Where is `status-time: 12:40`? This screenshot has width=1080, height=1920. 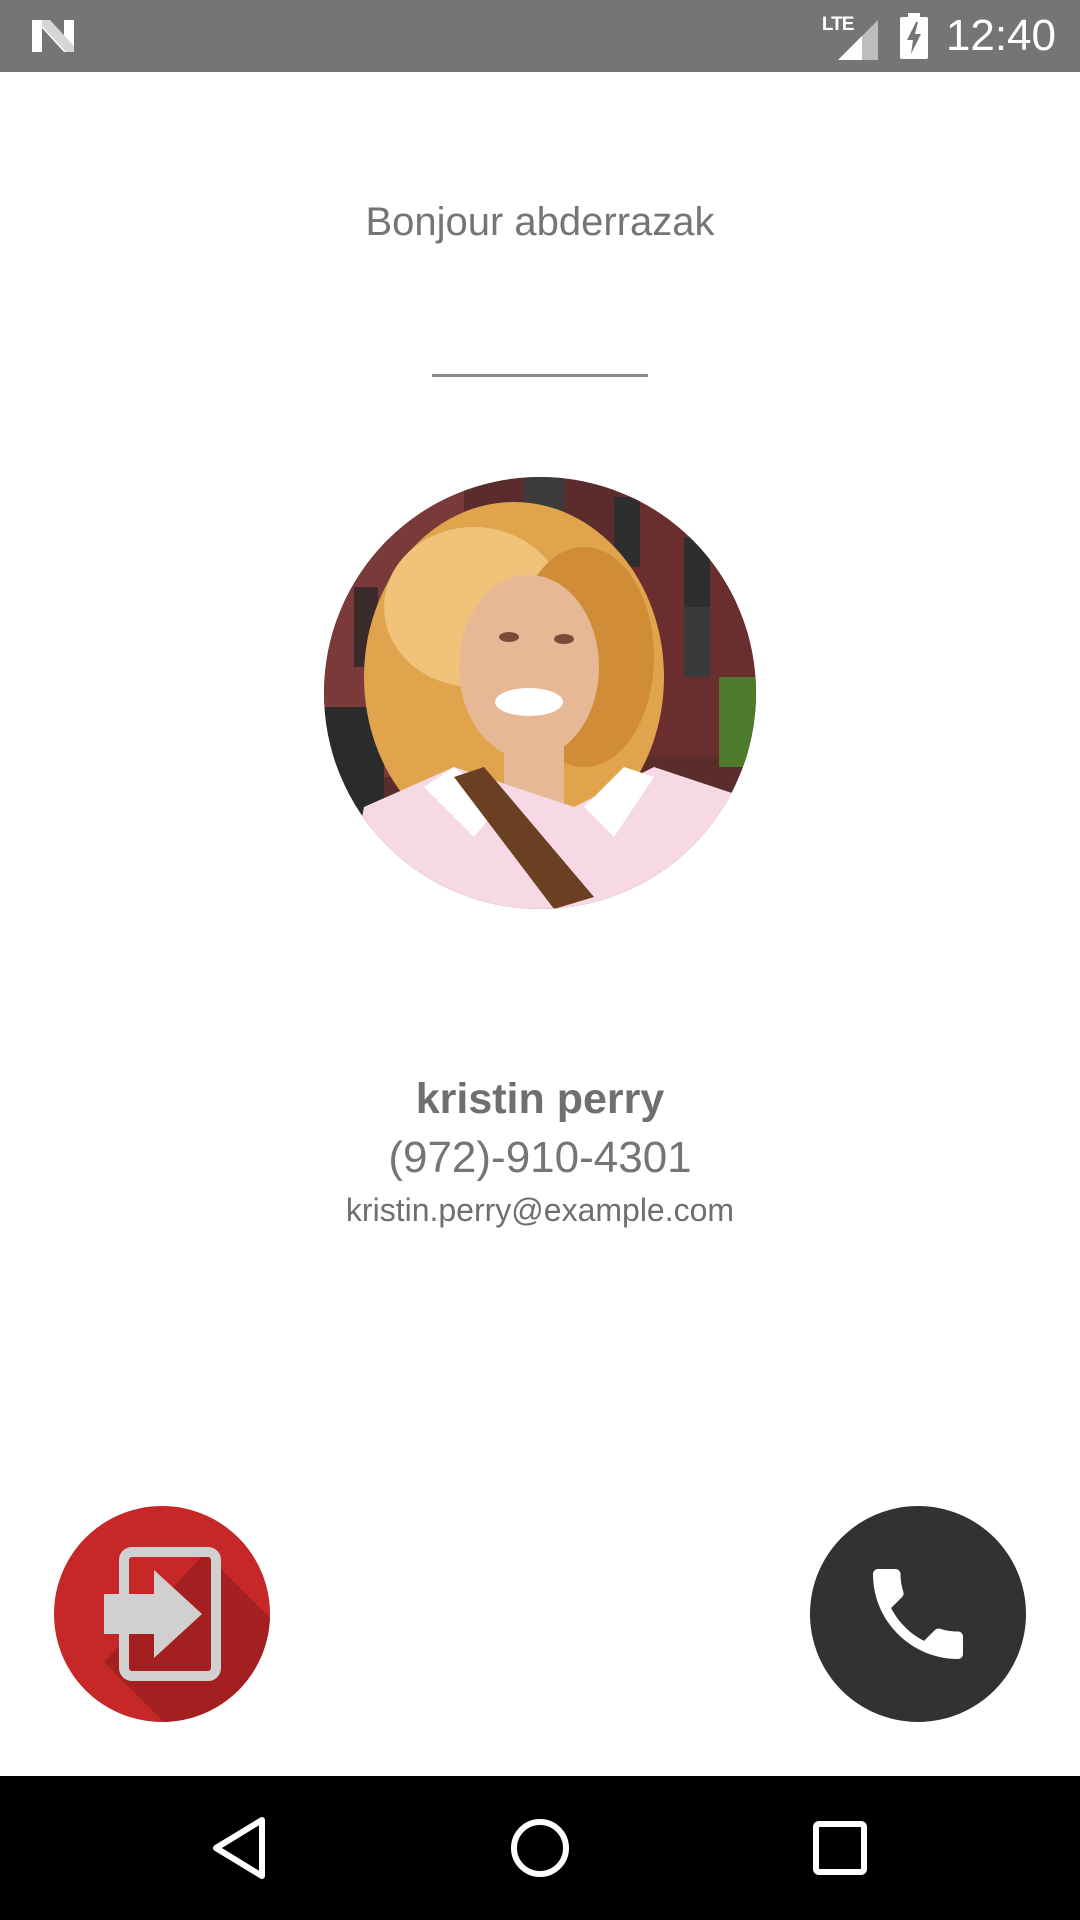 status-time: 12:40 is located at coordinates (1000, 35).